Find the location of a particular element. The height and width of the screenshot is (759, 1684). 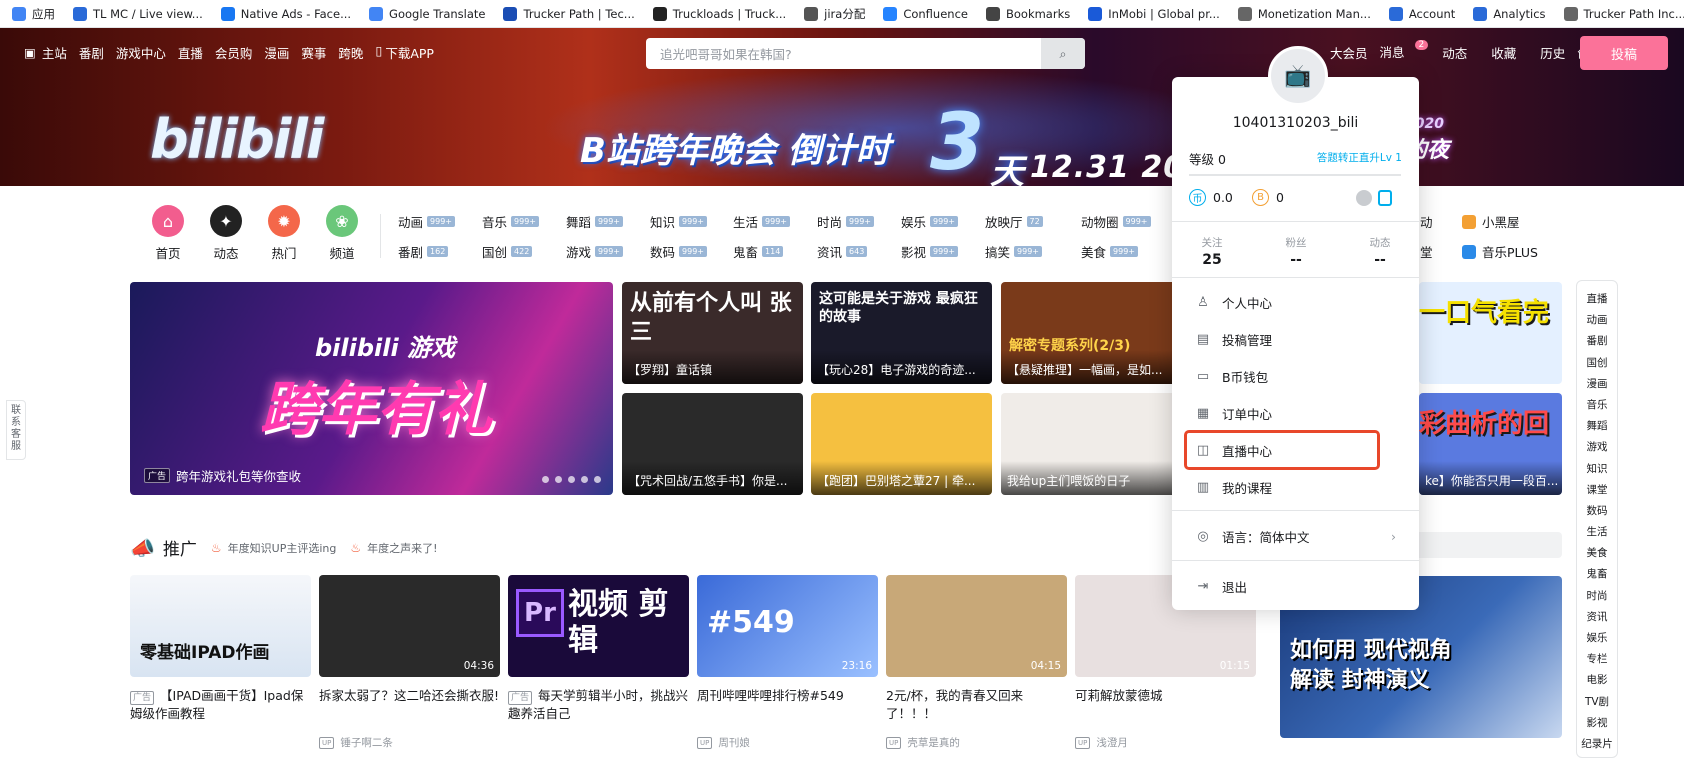

bookmark-item: Confluence is located at coordinates (925, 13).